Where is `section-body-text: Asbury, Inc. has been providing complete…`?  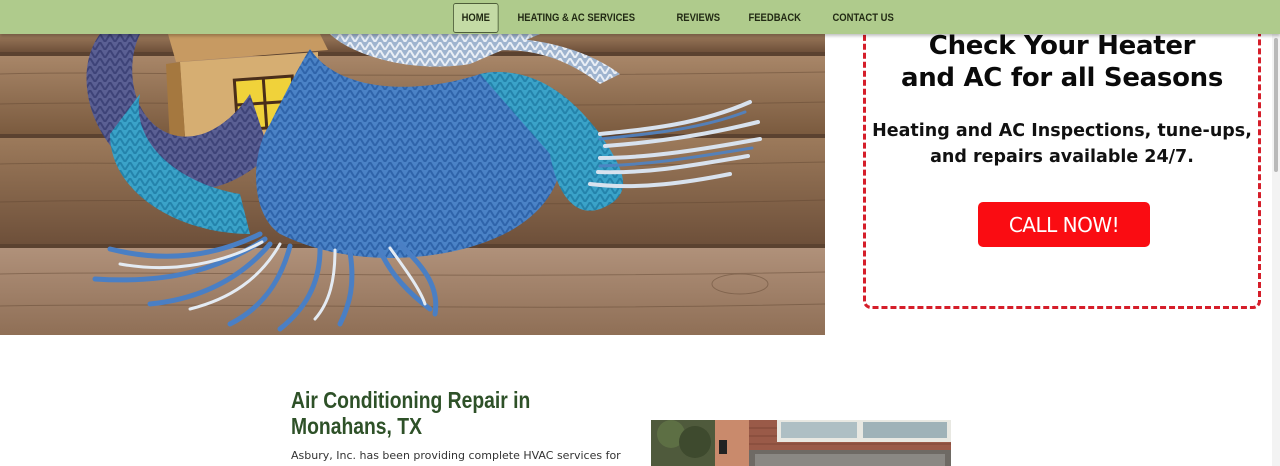 section-body-text: Asbury, Inc. has been providing complete… is located at coordinates (456, 455).